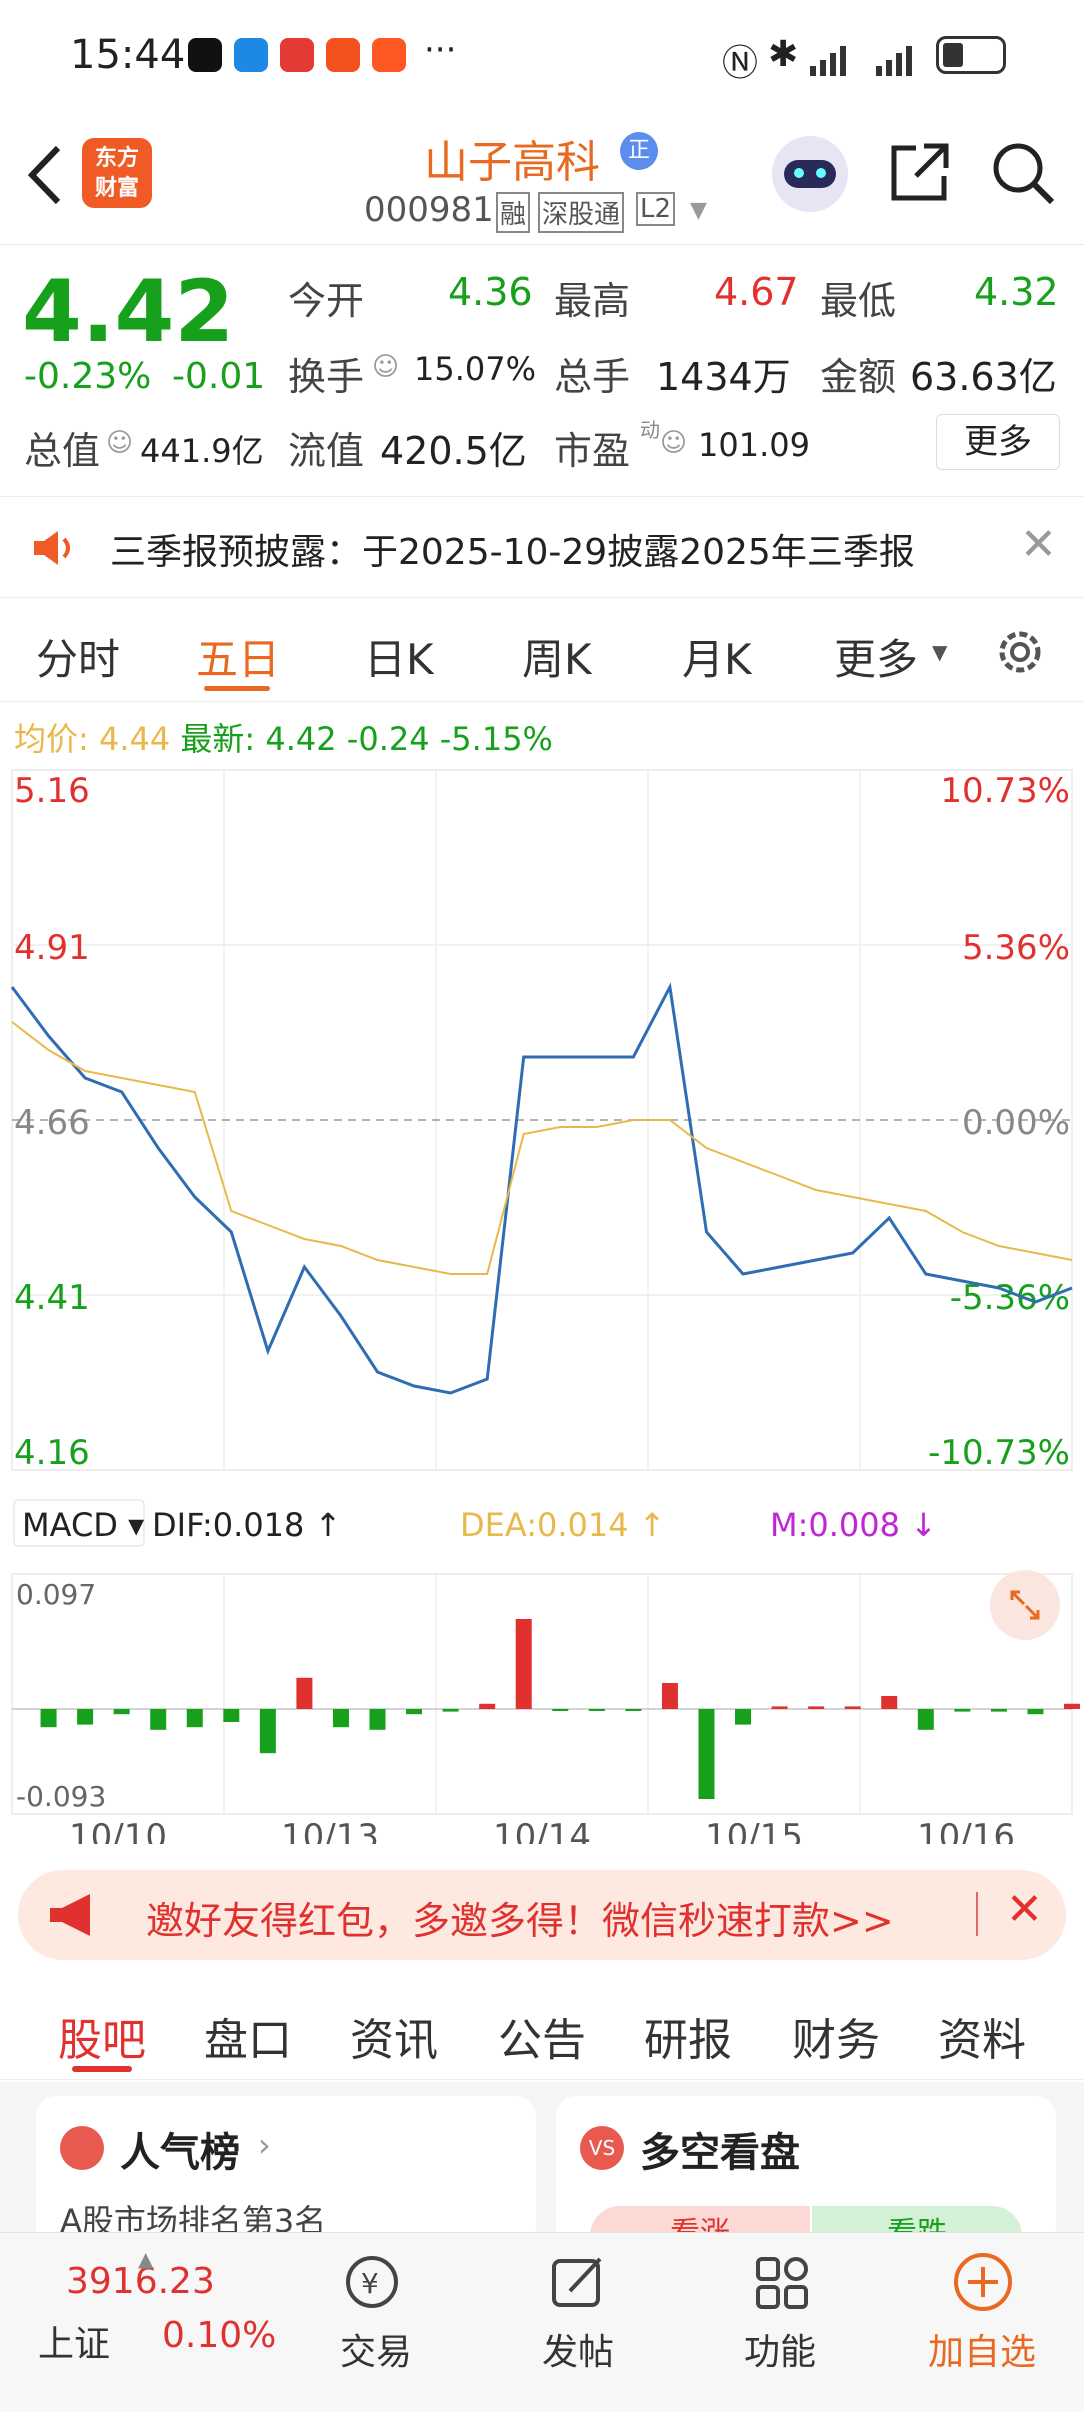  I want to click on tab-daily-k: 日K, so click(399, 656).